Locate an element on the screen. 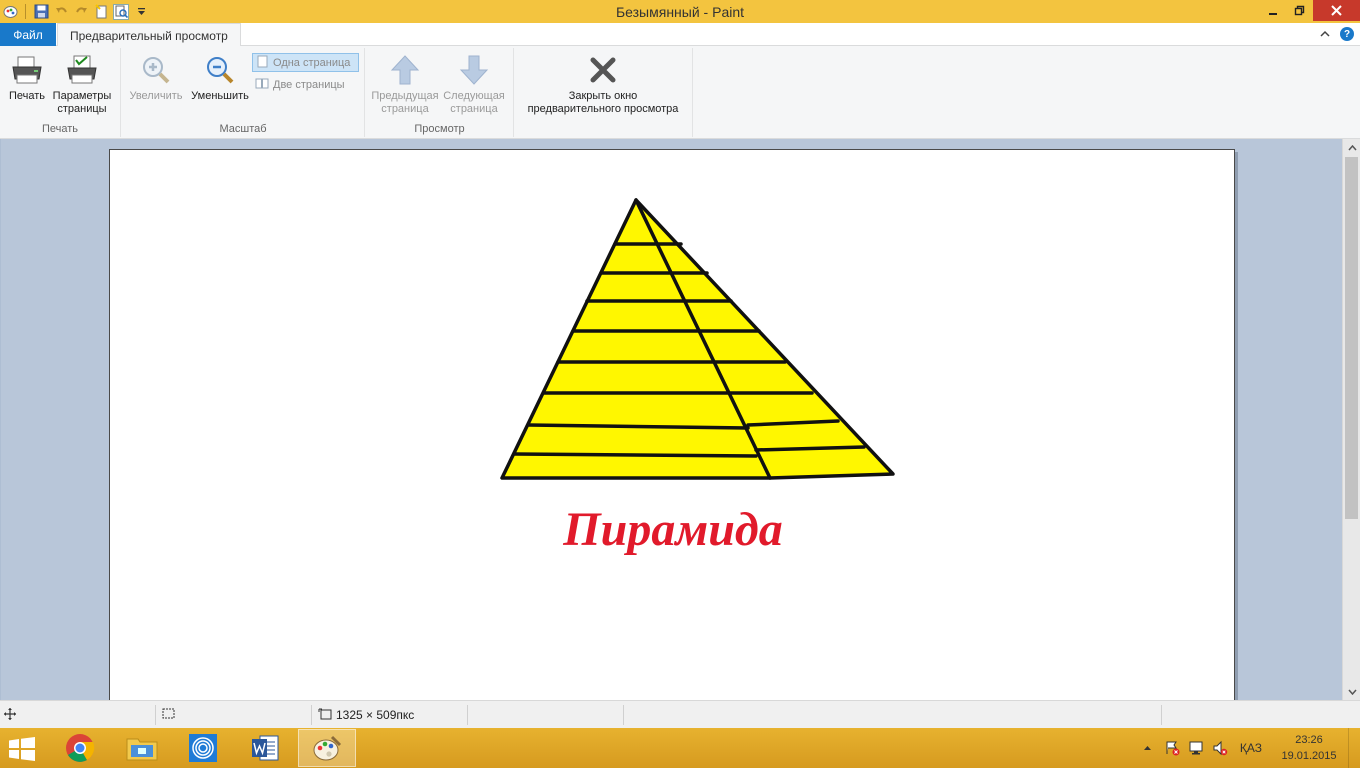  quick-access-toolbar is located at coordinates (74, 11).